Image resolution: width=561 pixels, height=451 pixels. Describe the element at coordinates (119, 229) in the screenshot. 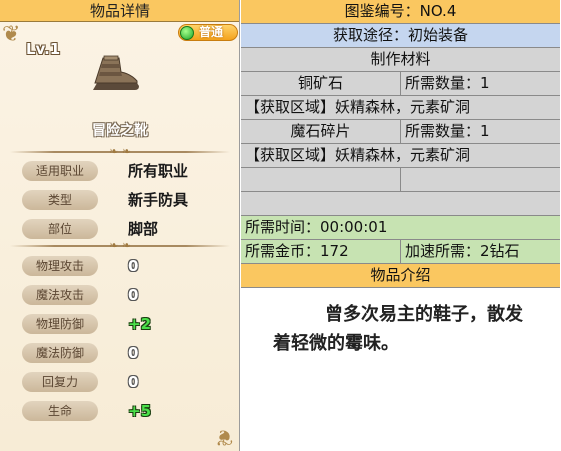

I see `info-row-slot: 部位 脚部` at that location.